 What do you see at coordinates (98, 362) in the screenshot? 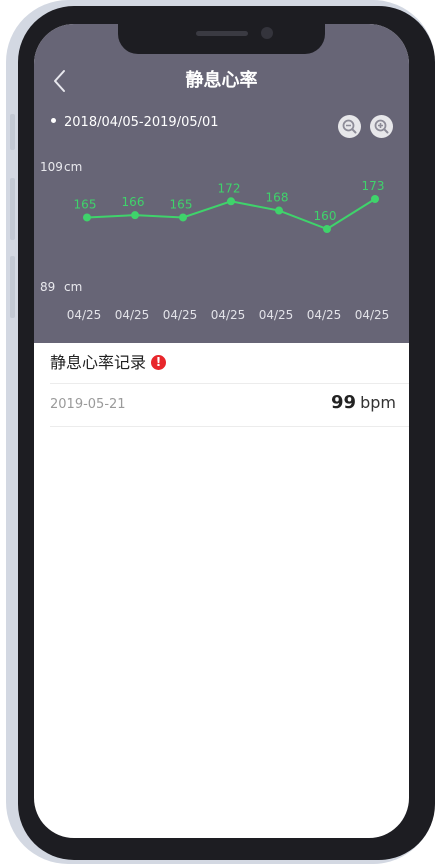
I see `records-title-label: 静息心率记录` at bounding box center [98, 362].